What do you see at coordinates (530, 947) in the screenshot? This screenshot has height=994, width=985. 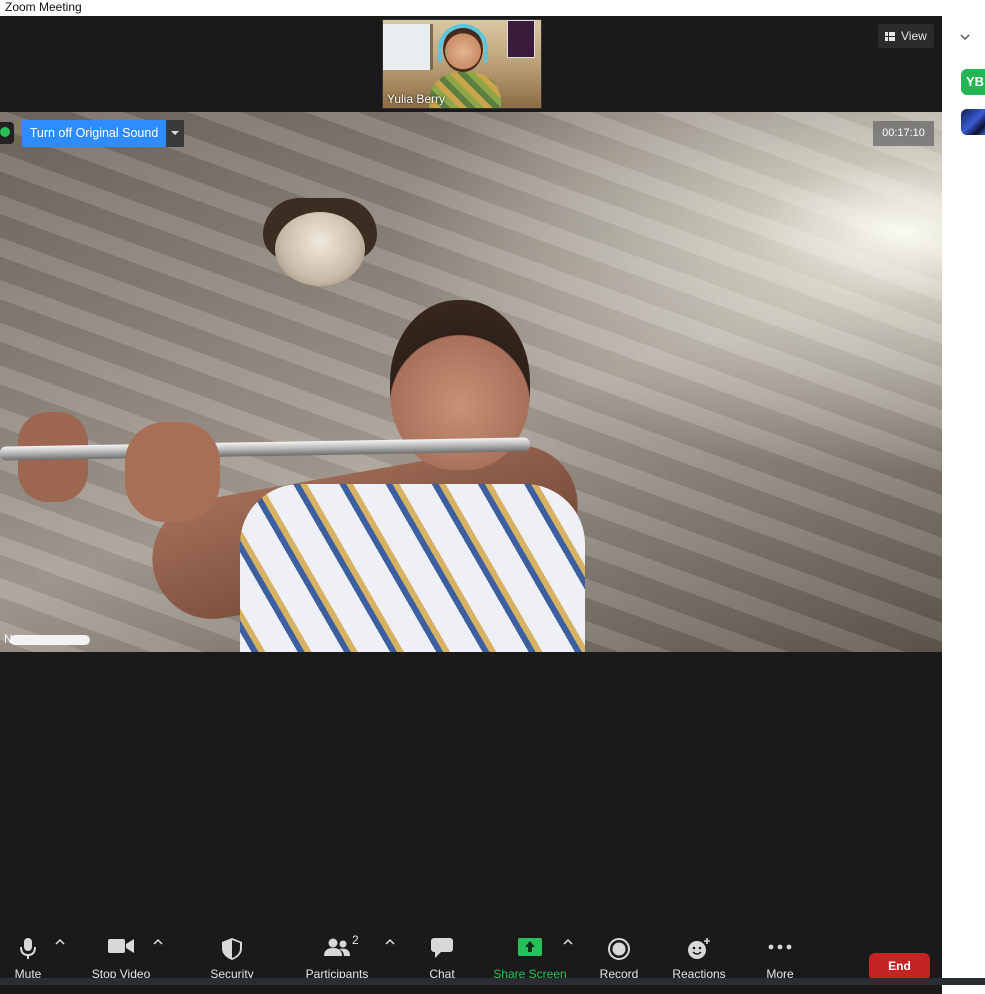 I see `share-screen-arrow-icon` at bounding box center [530, 947].